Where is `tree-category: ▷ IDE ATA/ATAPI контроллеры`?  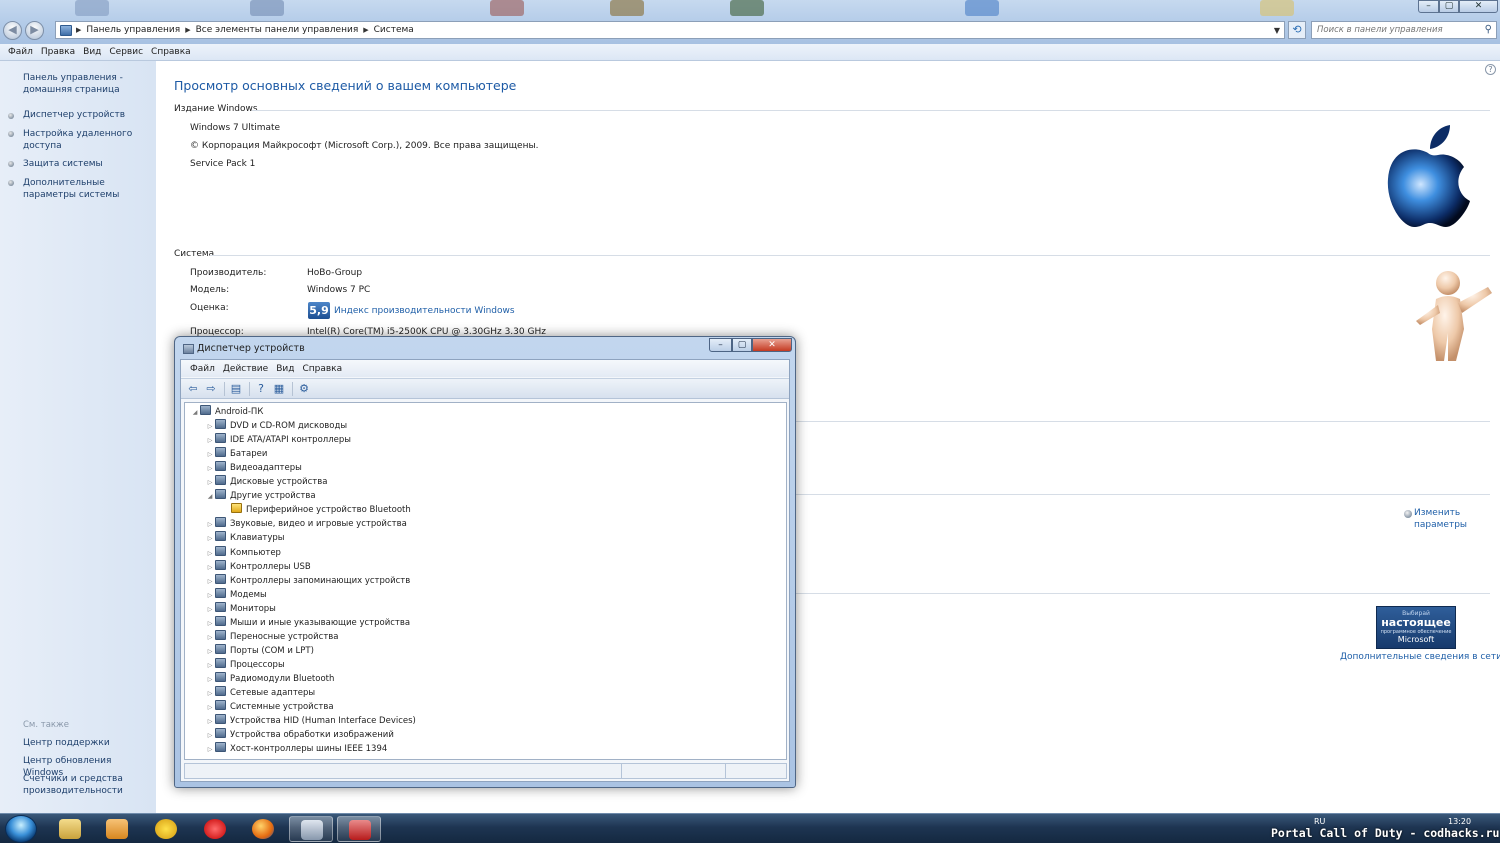 tree-category: ▷ IDE ATA/ATAPI контроллеры is located at coordinates (278, 440).